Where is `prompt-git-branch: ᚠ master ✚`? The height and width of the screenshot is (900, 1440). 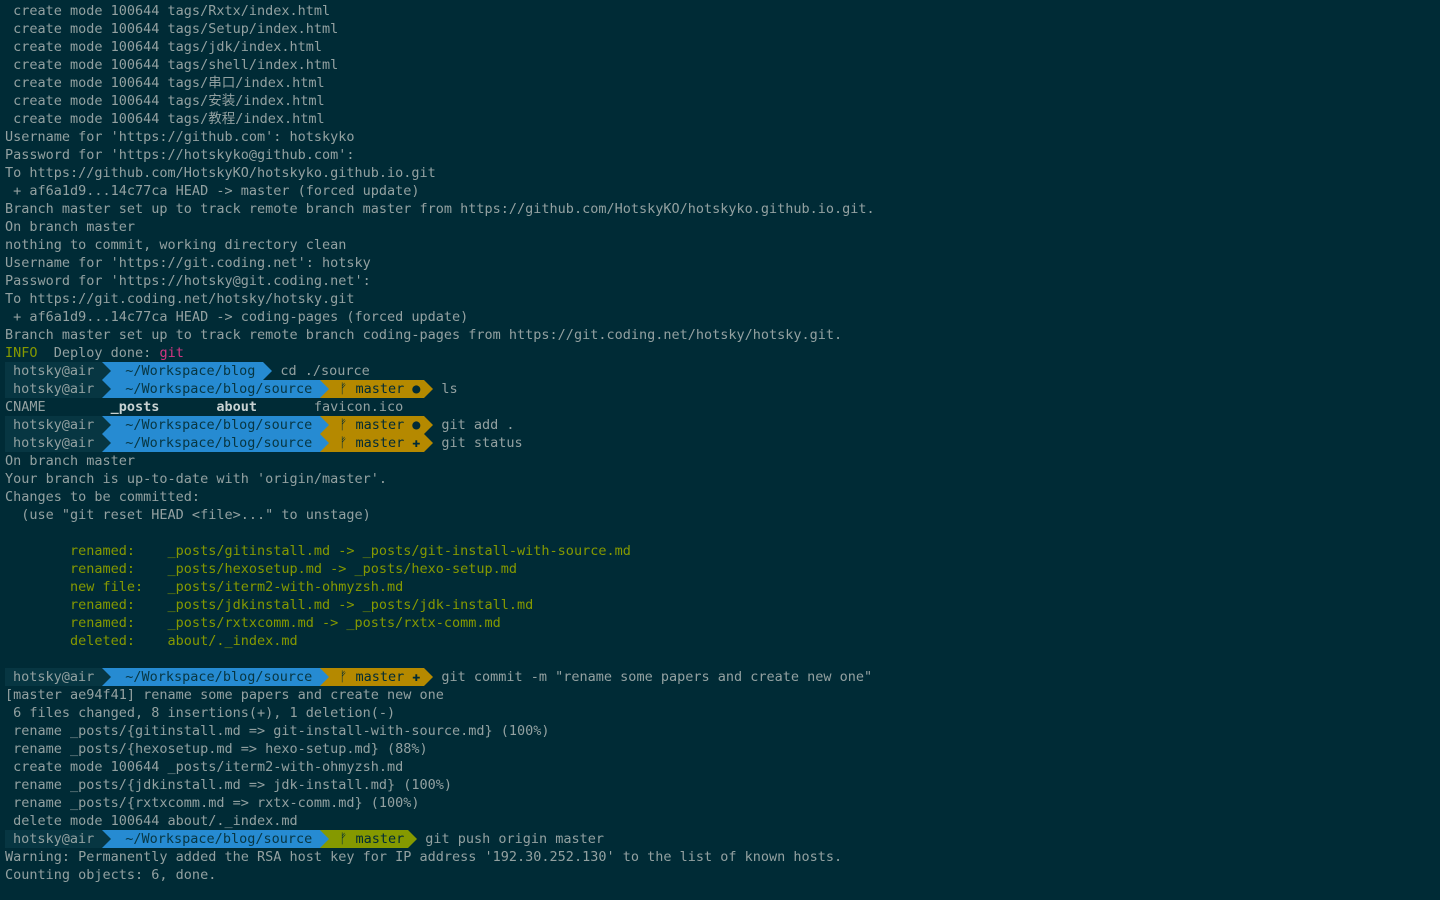 prompt-git-branch: ᚠ master ✚ is located at coordinates (377, 443).